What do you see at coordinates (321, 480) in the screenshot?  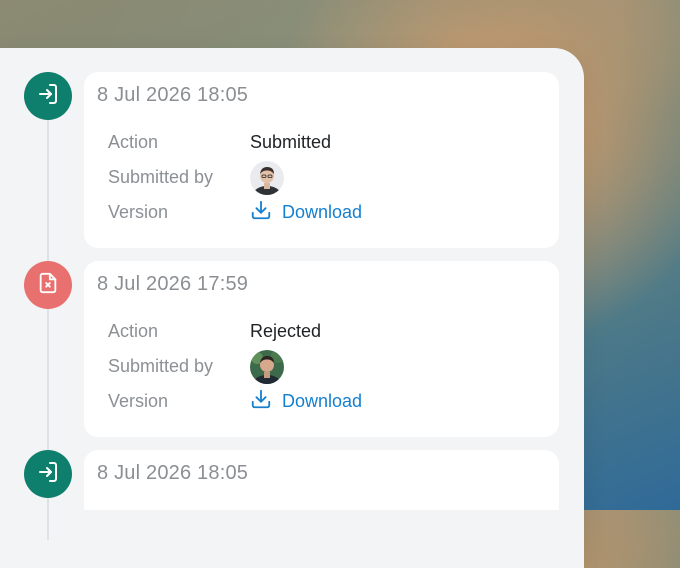 I see `timeline-entry-card: 8 Jul 2026 18:05` at bounding box center [321, 480].